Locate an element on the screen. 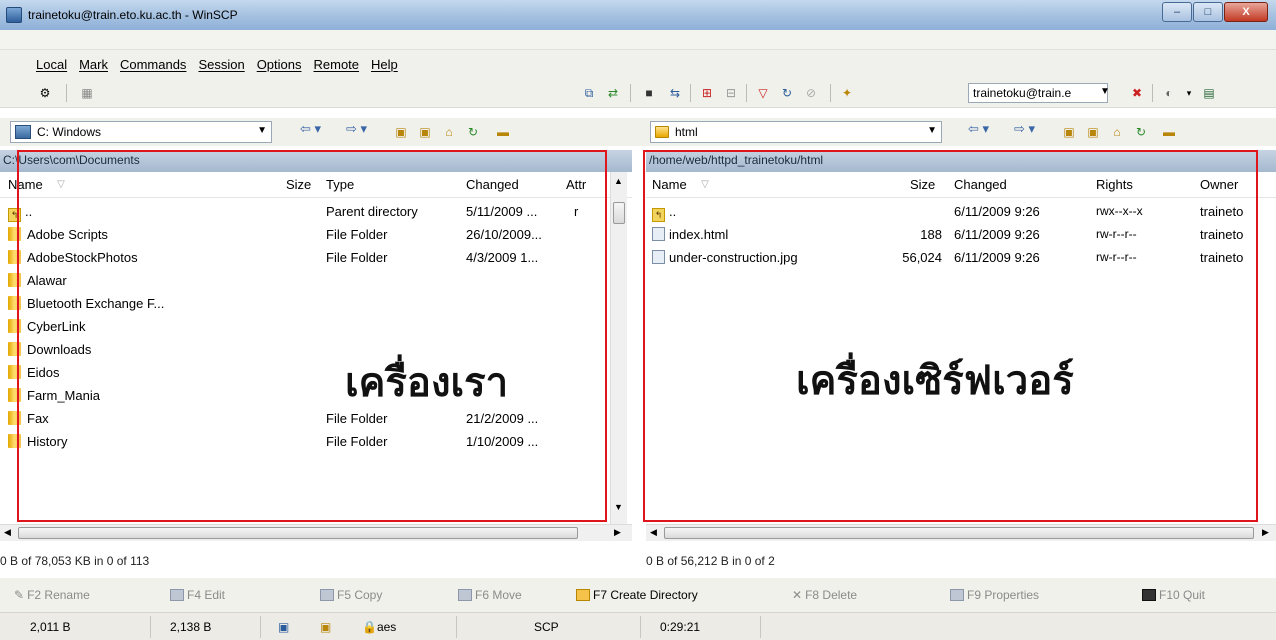 Image resolution: width=1276 pixels, height=640 pixels. remote-root-dir-icon: ▣ is located at coordinates (1093, 132).